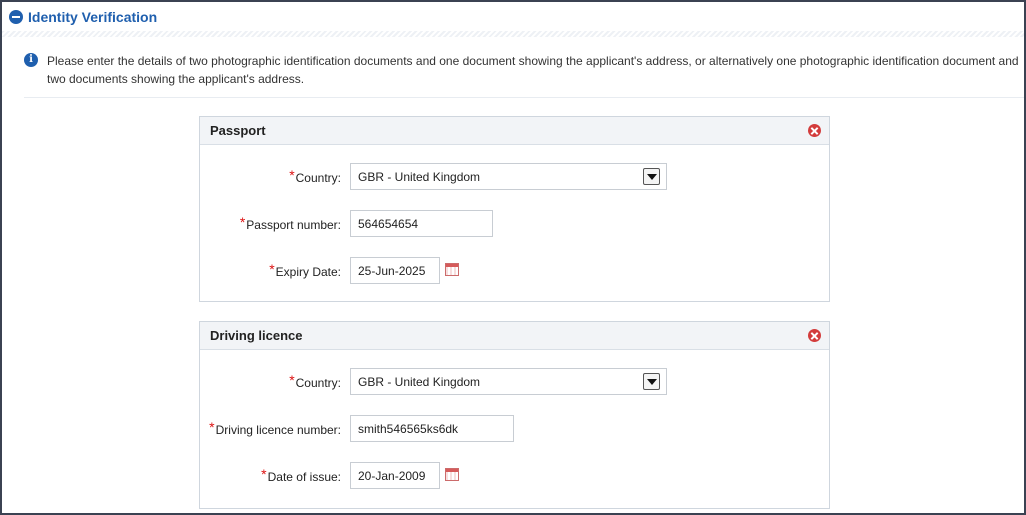  Describe the element at coordinates (318, 178) in the screenshot. I see `passport-country-label-text: Country:` at that location.